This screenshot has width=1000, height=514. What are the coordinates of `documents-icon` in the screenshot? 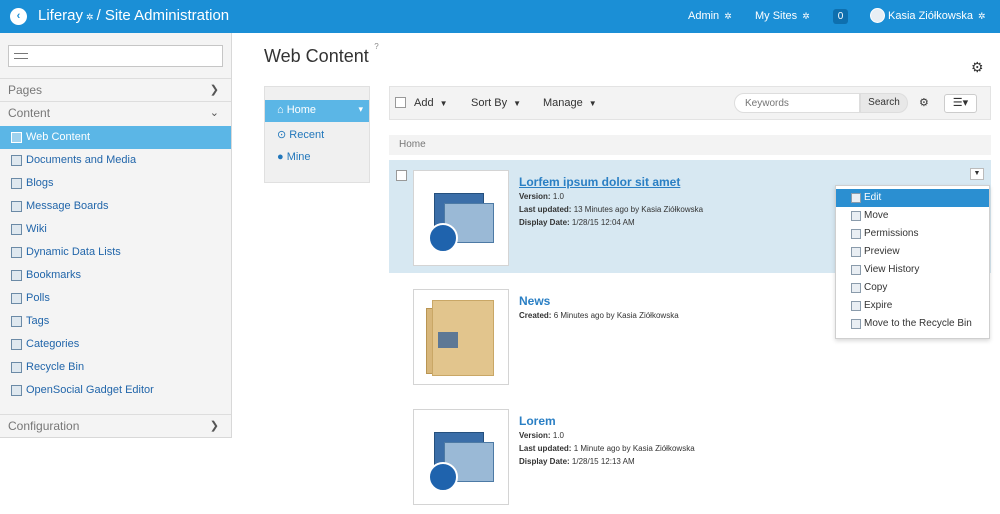 It's located at (16, 160).